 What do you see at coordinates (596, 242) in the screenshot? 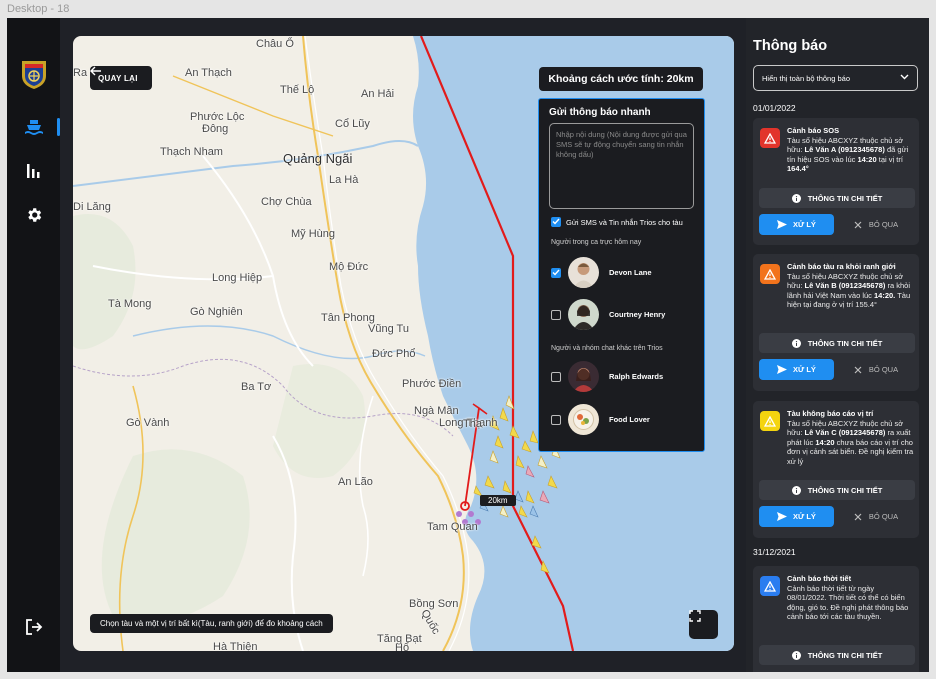
I see `on-duty-heading: Người trong ca trực hôm nay` at bounding box center [596, 242].